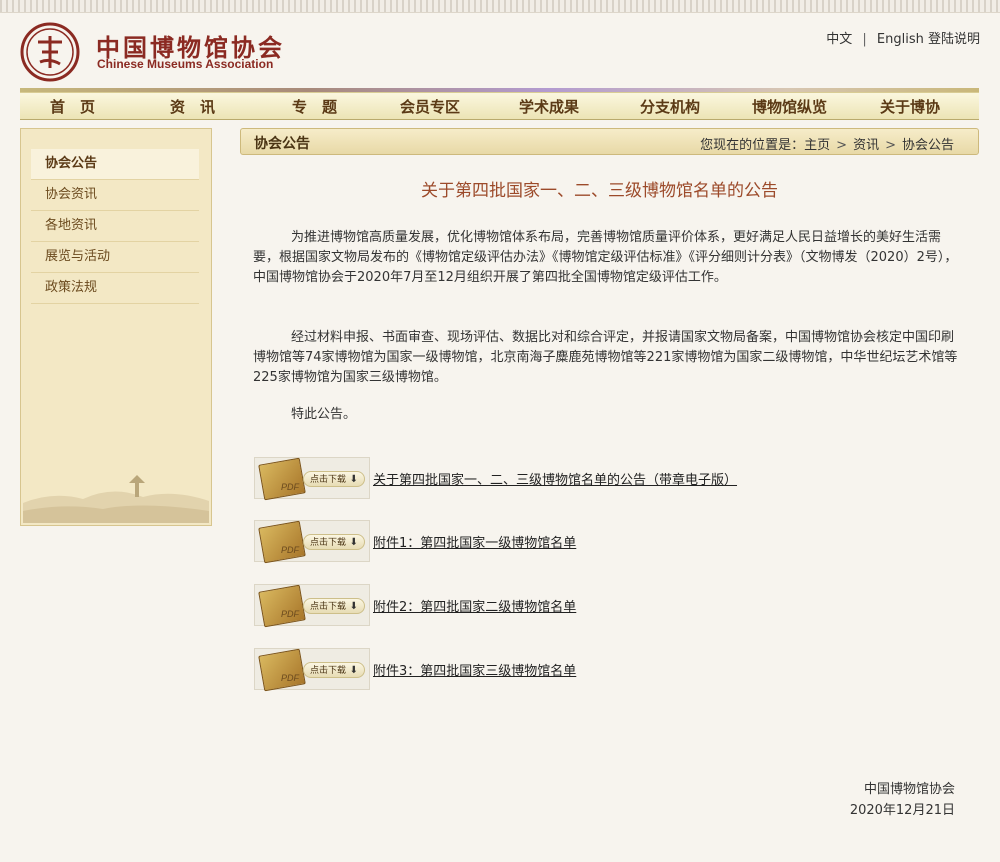  I want to click on lang-english-link: English, so click(900, 39).